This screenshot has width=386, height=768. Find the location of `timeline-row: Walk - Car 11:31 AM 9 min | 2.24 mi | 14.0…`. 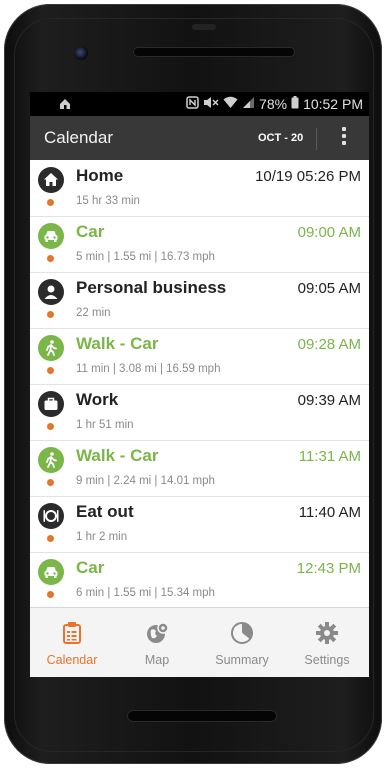

timeline-row: Walk - Car 11:31 AM 9 min | 2.24 mi | 14.0… is located at coordinates (199, 468).